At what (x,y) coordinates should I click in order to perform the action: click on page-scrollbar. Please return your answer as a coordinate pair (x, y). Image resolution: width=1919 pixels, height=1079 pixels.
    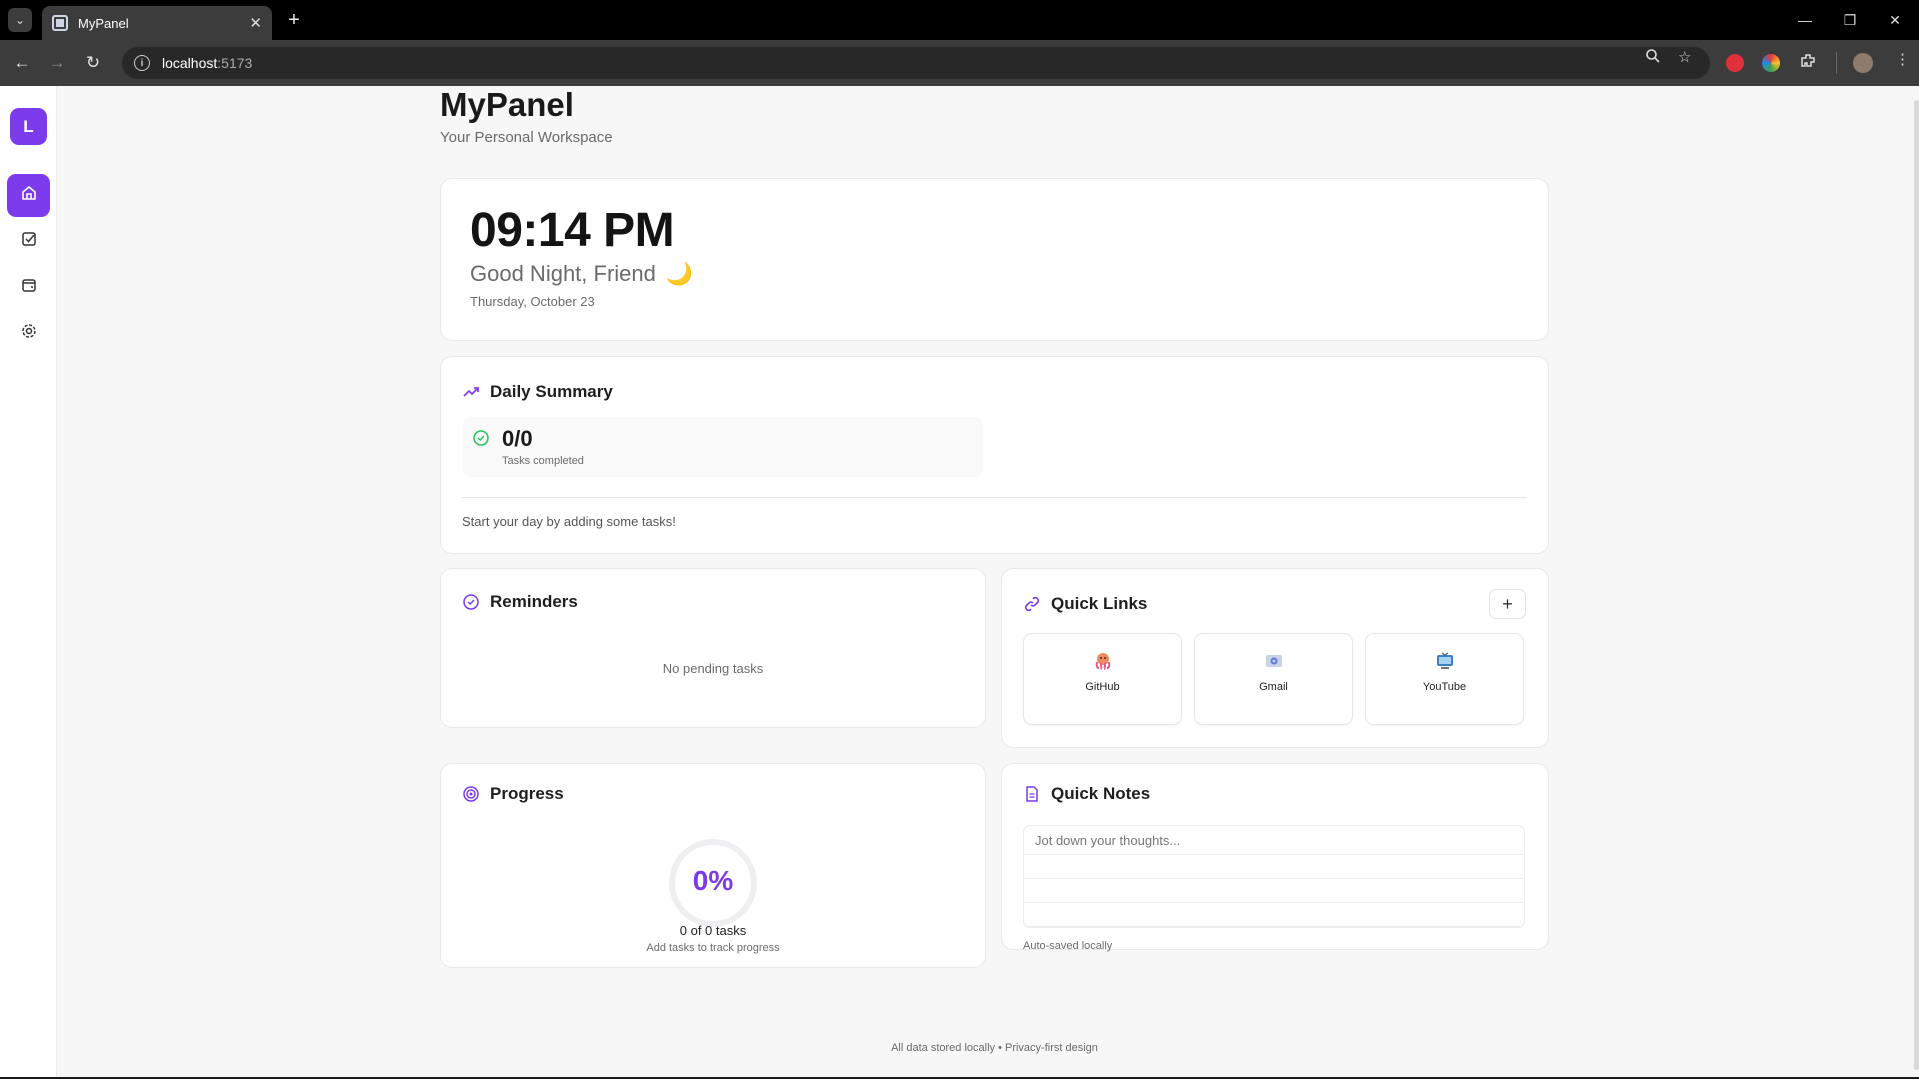
    Looking at the image, I should click on (1916, 585).